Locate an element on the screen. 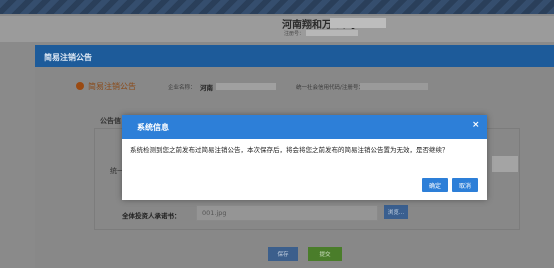  investor-commitment-label: 全体投资人承诺书： is located at coordinates (151, 216).